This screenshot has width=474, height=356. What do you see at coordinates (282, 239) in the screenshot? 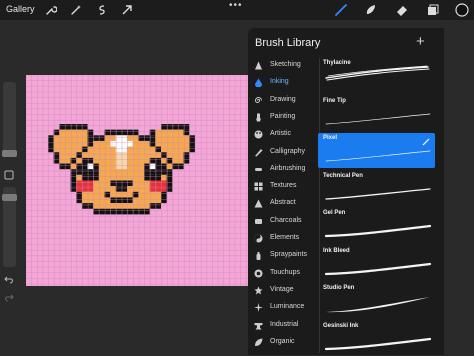
I see `brush-set-elements: Elements` at bounding box center [282, 239].